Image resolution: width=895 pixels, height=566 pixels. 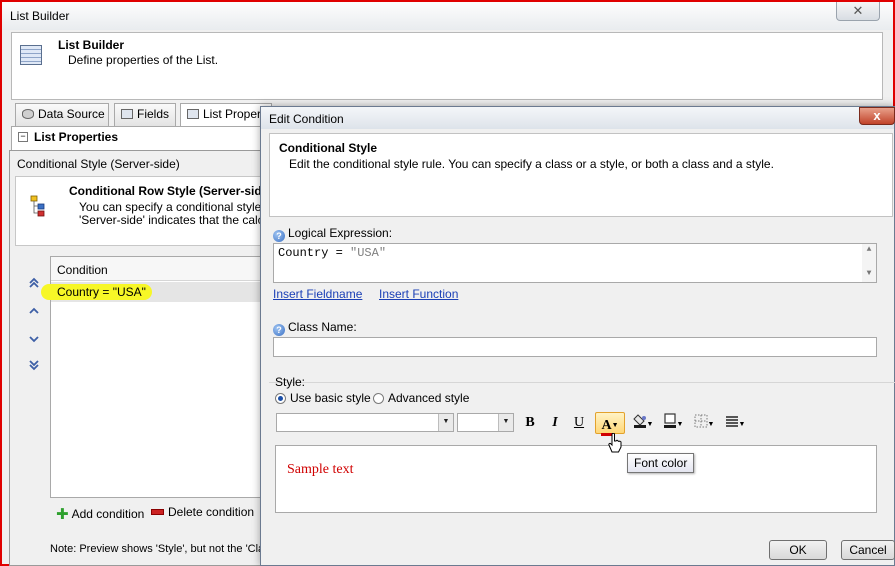 I want to click on condition-cell: Country = "USA", so click(x=96, y=292).